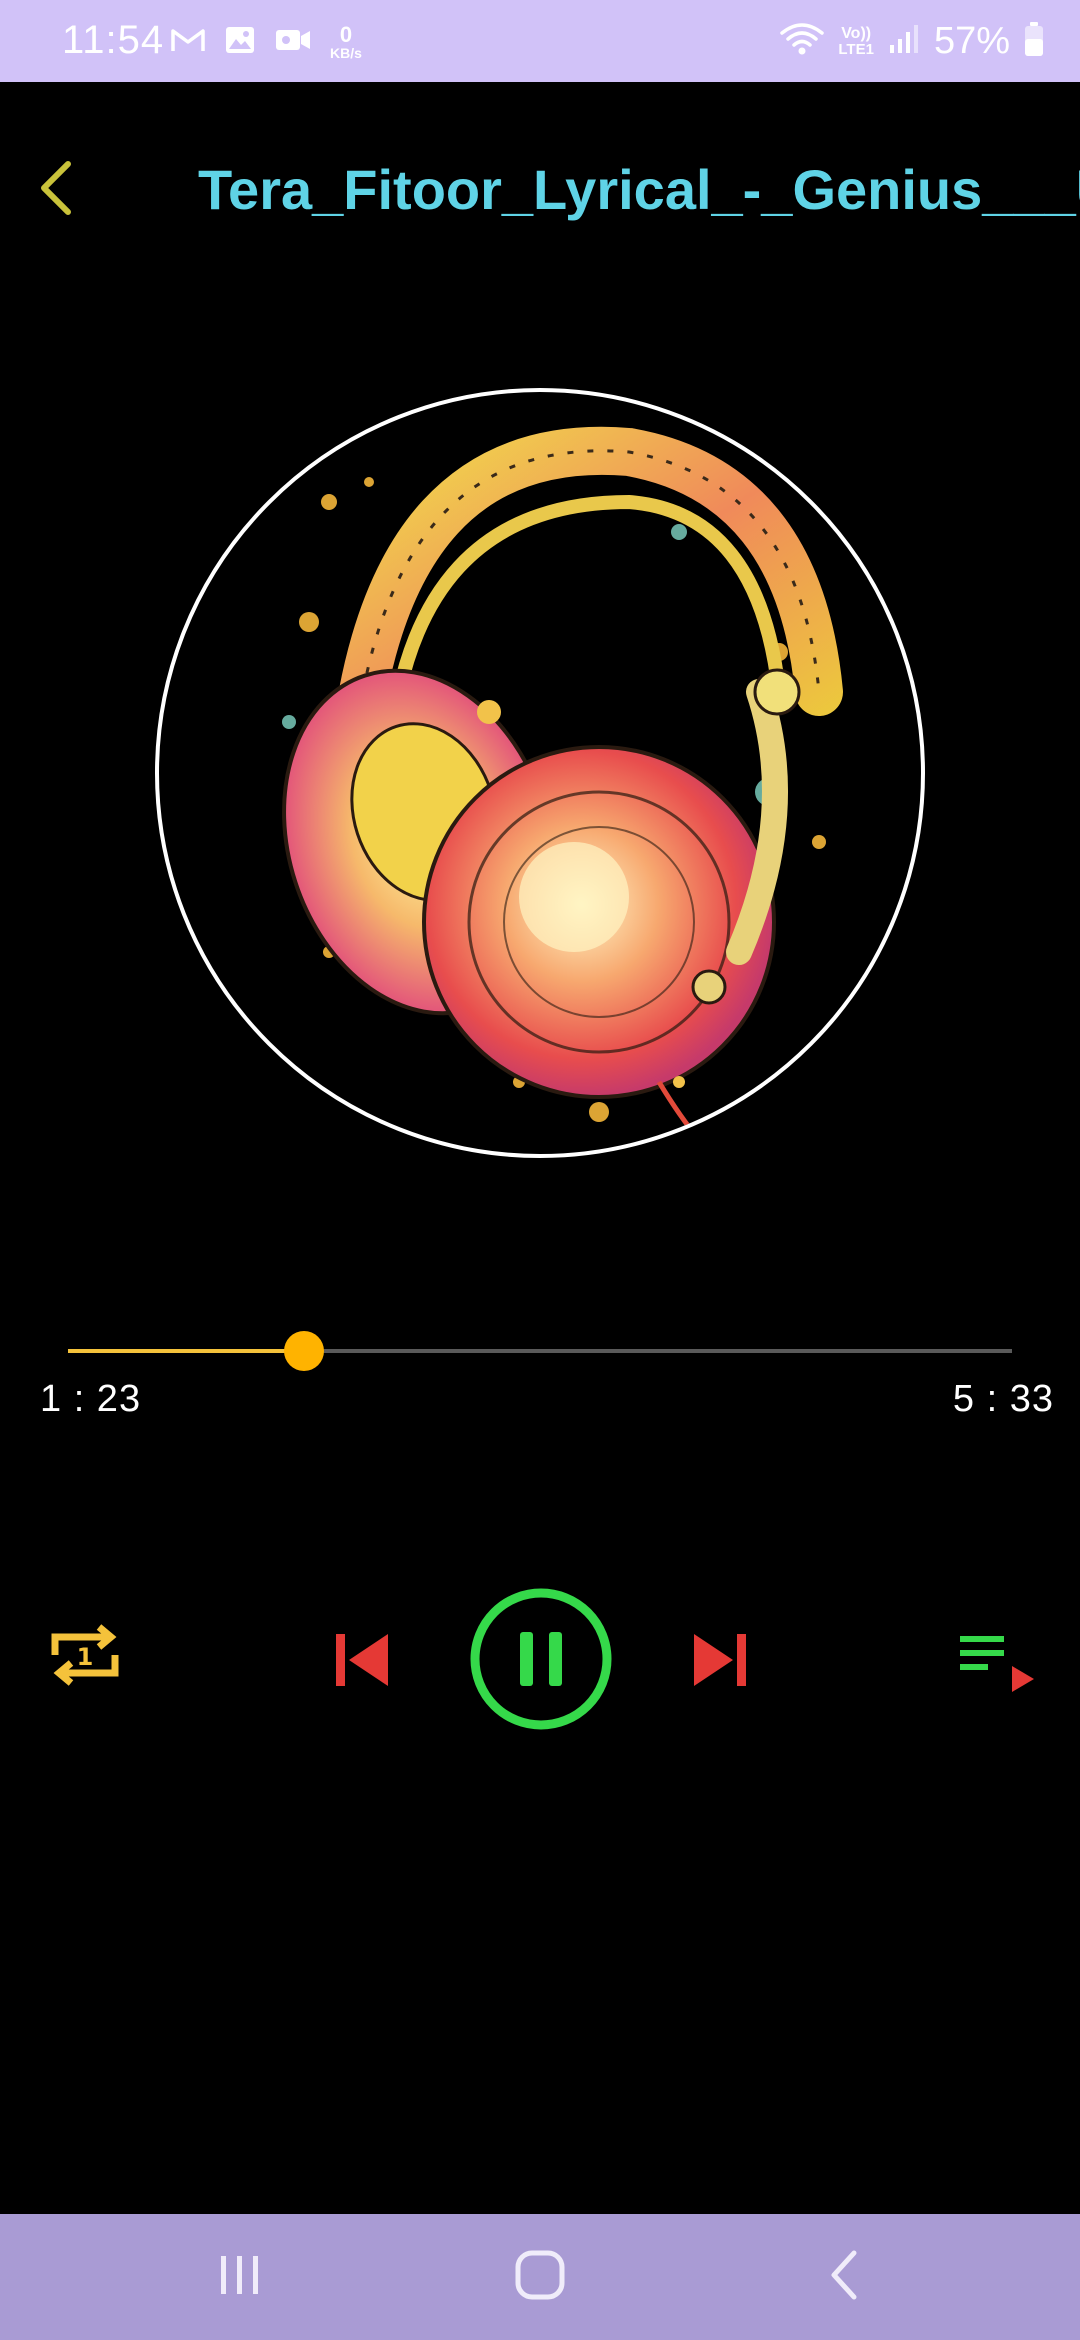  I want to click on queue-music-icon, so click(1000, 1670).